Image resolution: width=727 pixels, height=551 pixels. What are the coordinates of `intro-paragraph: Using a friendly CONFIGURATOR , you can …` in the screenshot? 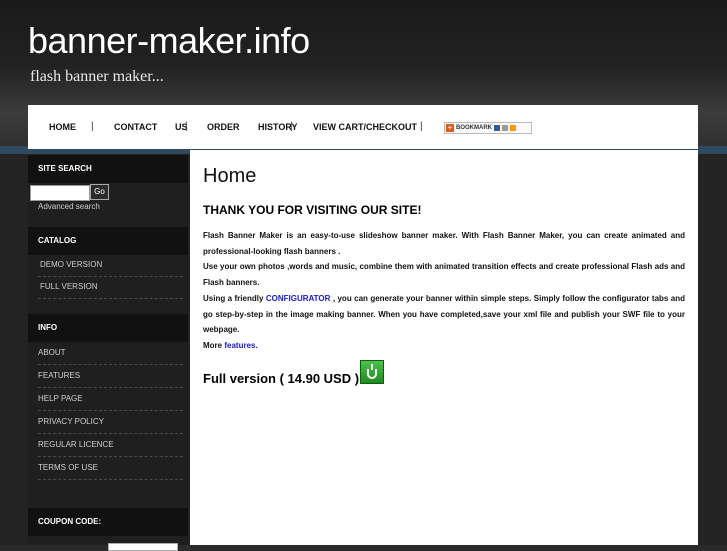 It's located at (444, 314).